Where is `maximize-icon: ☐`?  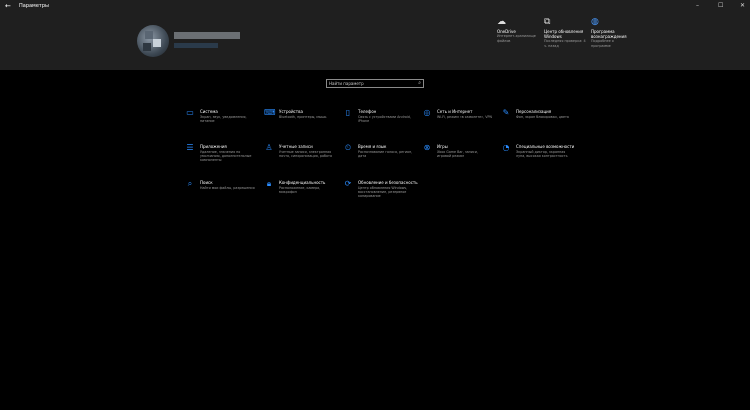 maximize-icon: ☐ is located at coordinates (720, 6).